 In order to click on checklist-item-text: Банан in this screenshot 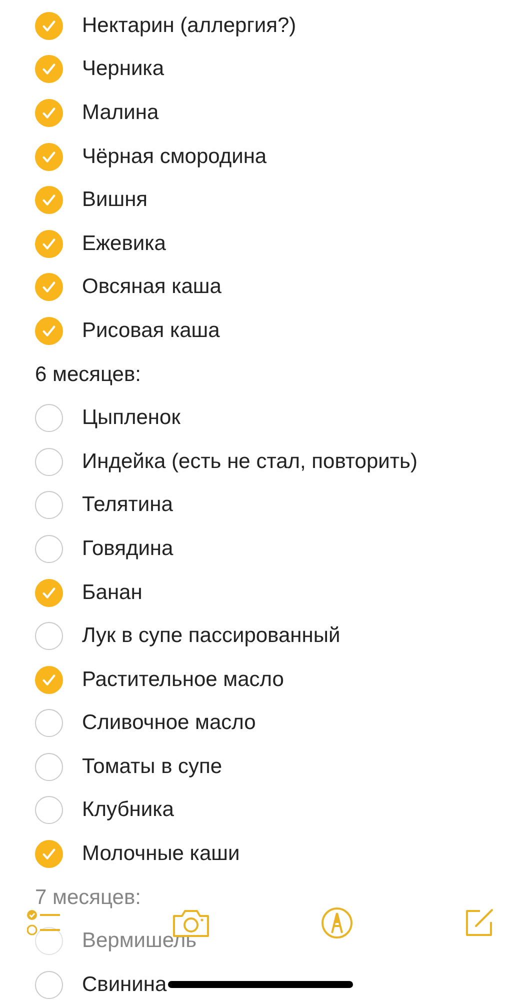, I will do `click(112, 592)`.